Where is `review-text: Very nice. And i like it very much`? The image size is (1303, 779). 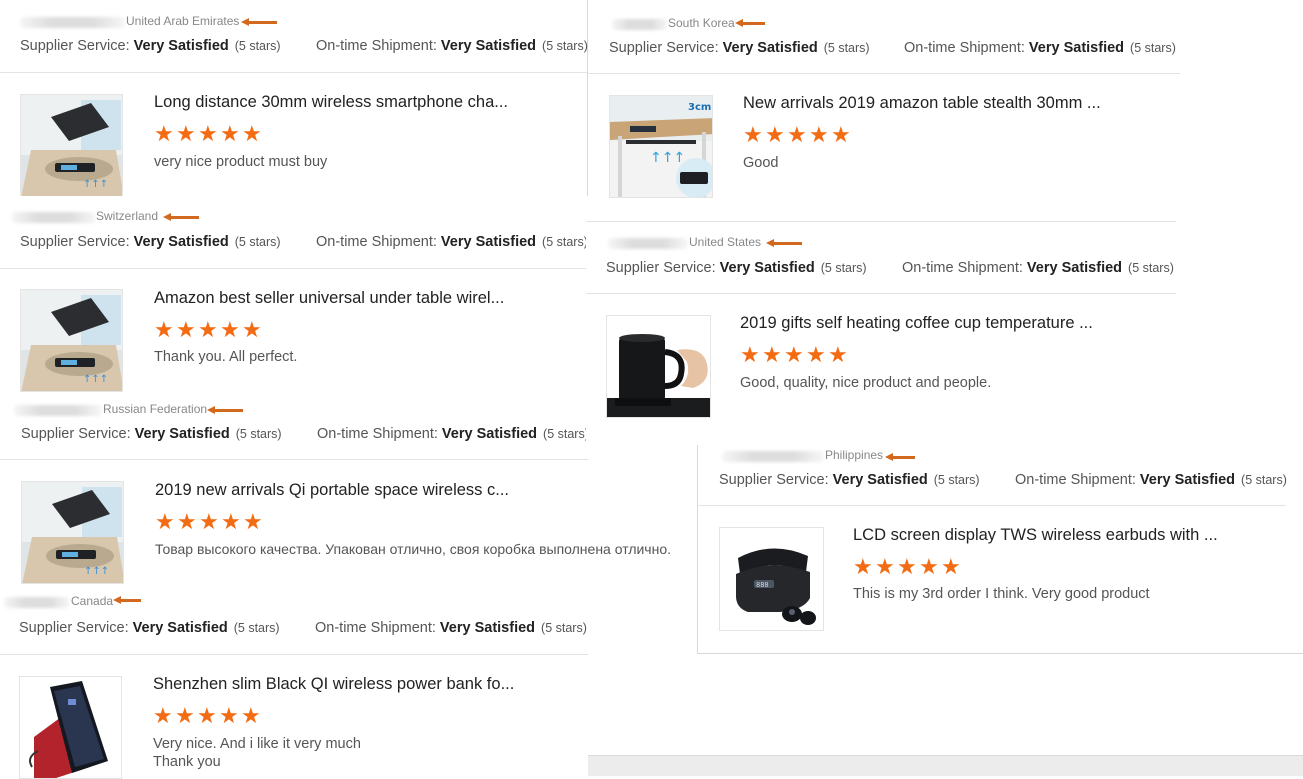
review-text: Very nice. And i like it very much is located at coordinates (257, 744).